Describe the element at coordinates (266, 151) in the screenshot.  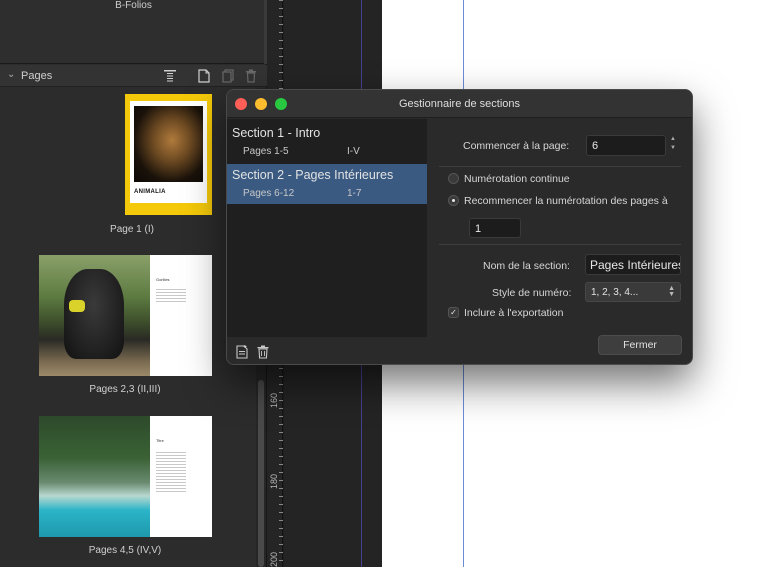
I see `section-pages: Pages 1-5` at that location.